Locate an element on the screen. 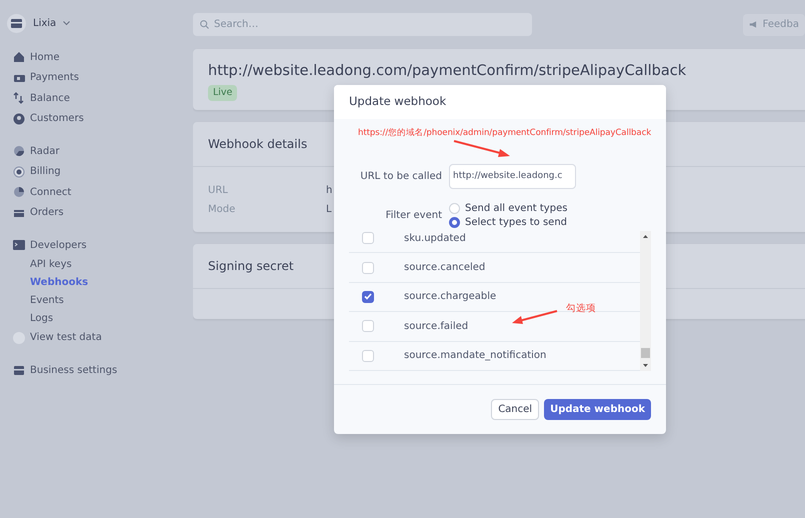  event-name: source.chargeable is located at coordinates (450, 297).